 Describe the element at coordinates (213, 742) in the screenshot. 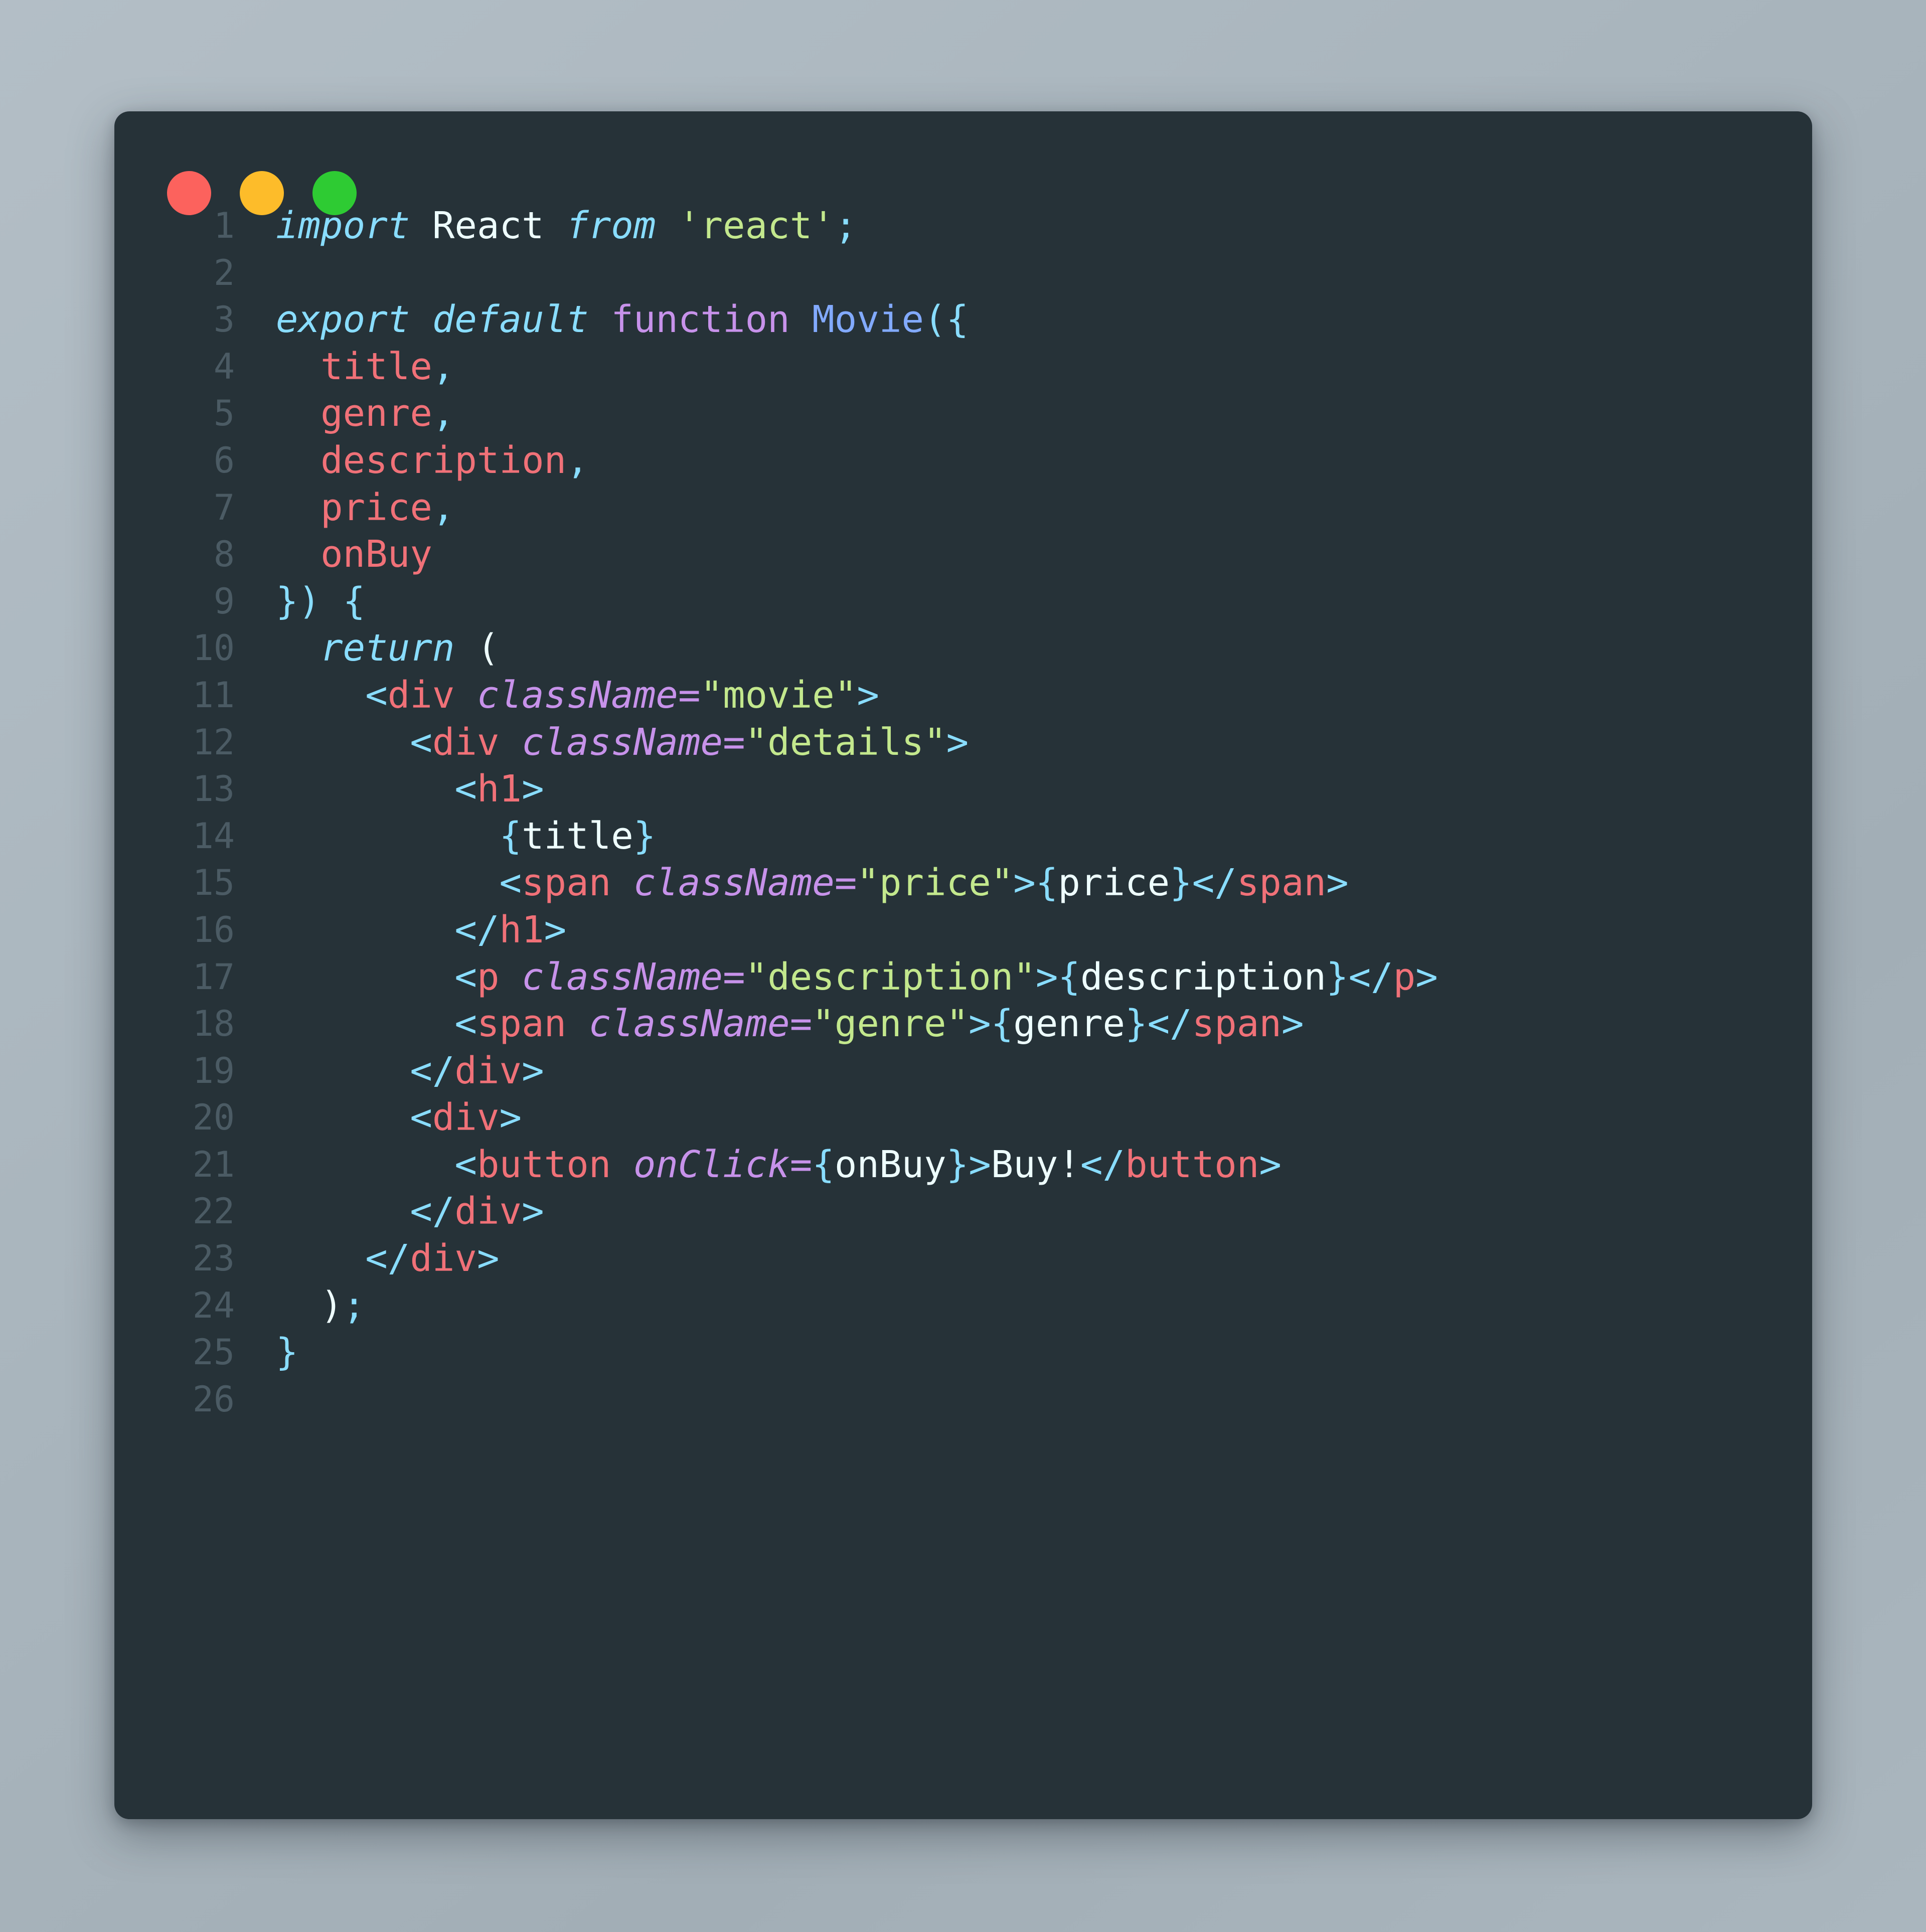

I see `line-number: 12` at that location.